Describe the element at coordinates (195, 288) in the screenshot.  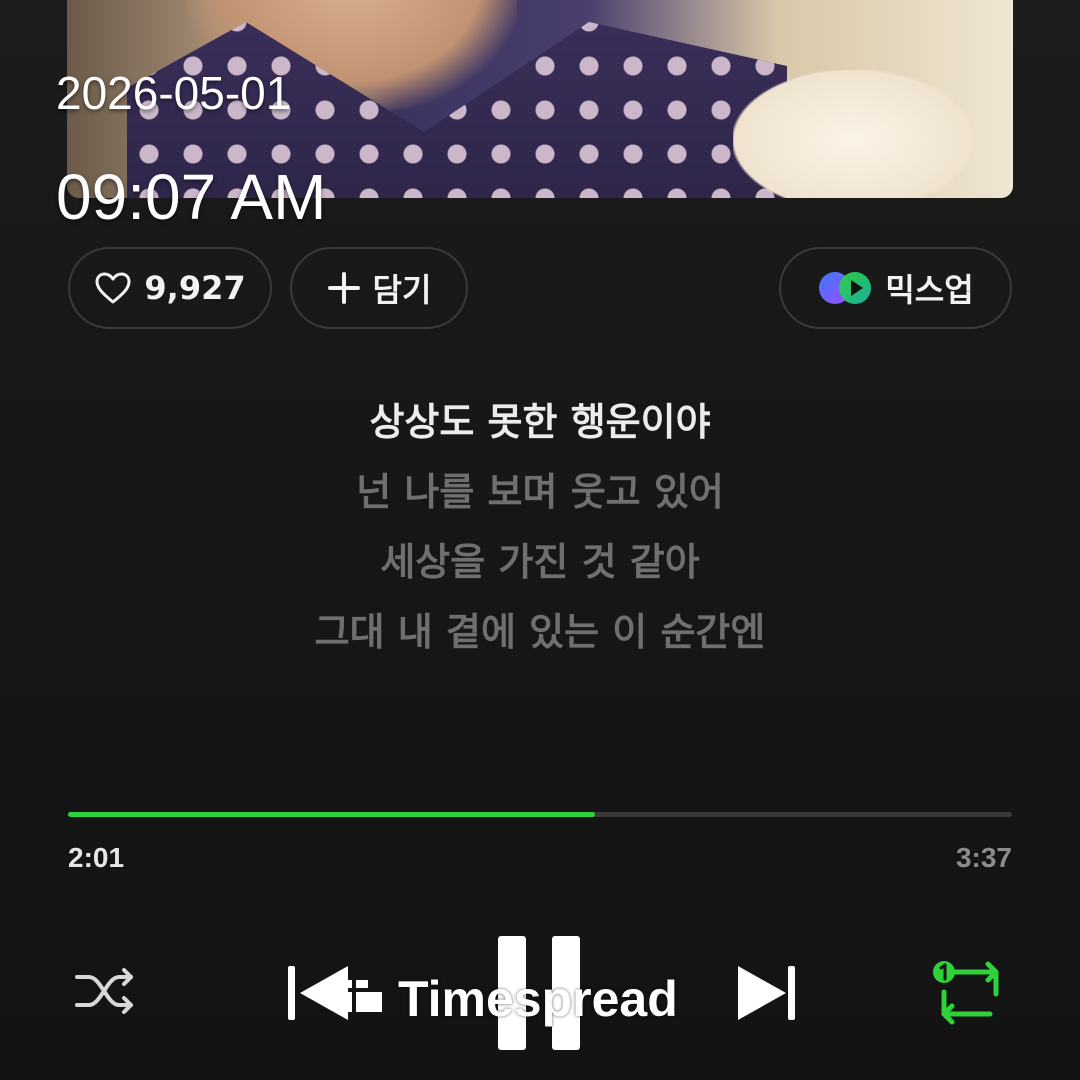
I see `like-count: 9,927` at that location.